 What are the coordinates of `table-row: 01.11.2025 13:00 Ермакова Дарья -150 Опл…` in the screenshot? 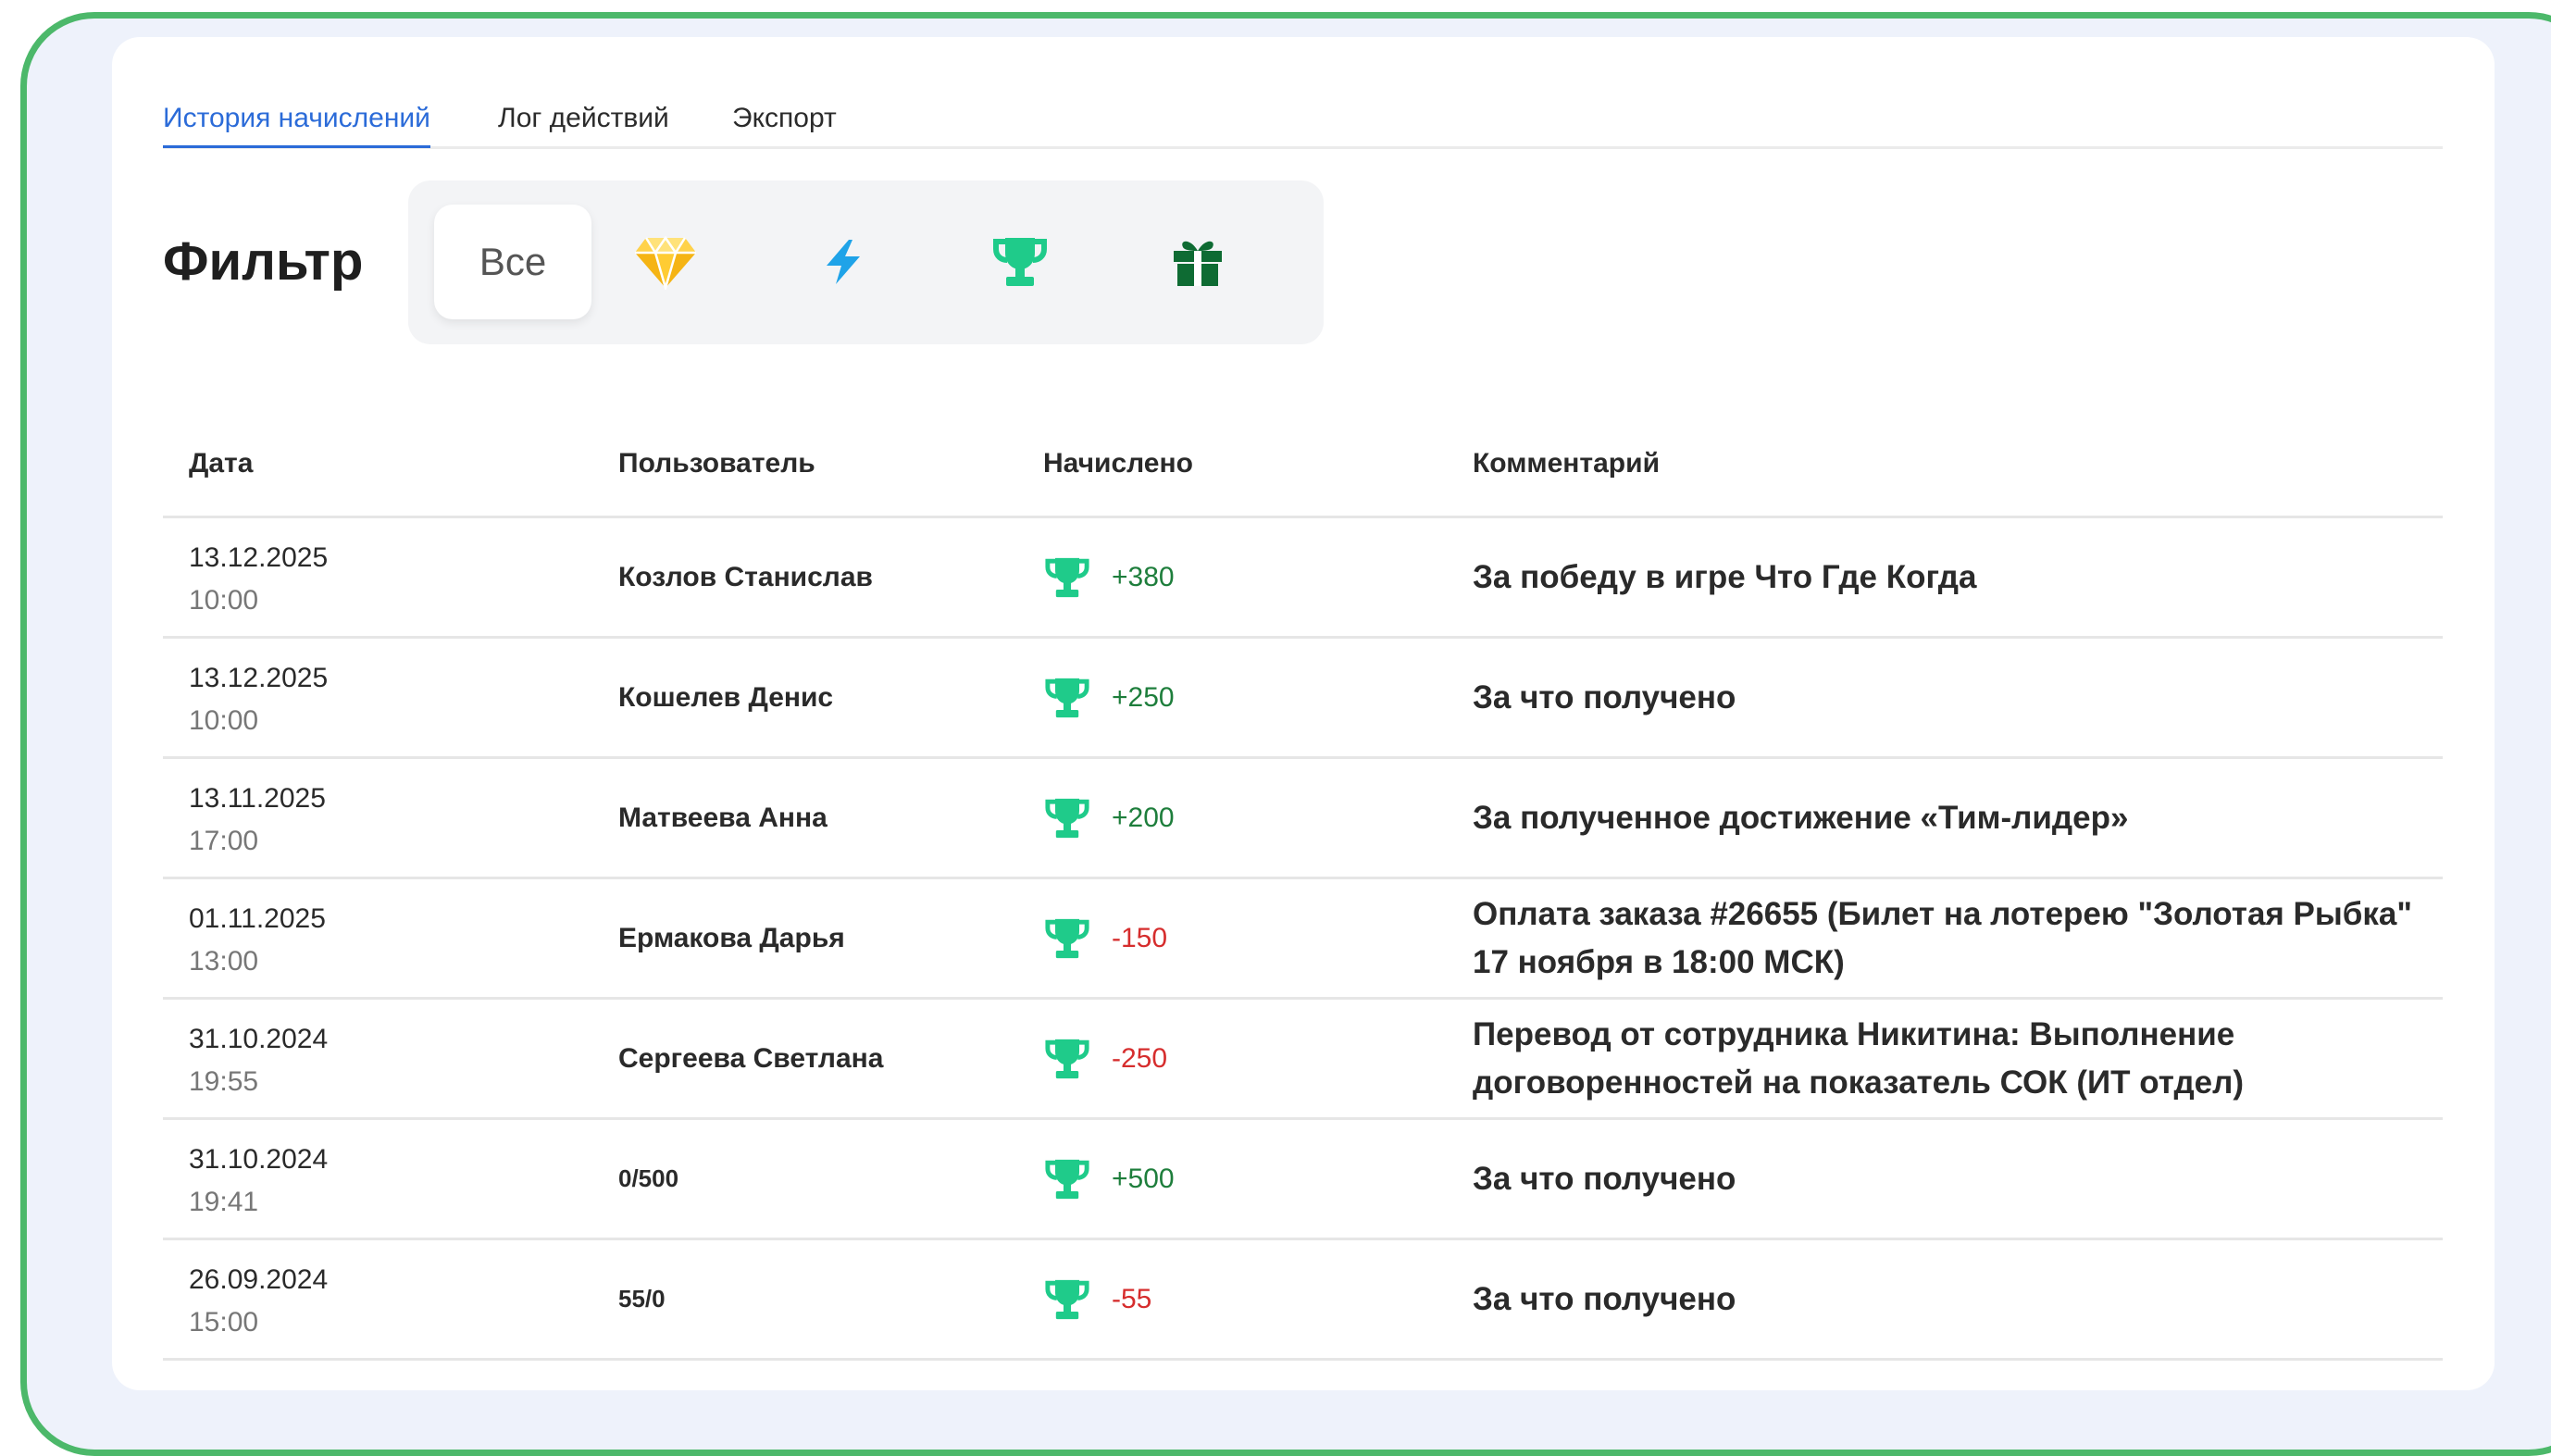 It's located at (1303, 939).